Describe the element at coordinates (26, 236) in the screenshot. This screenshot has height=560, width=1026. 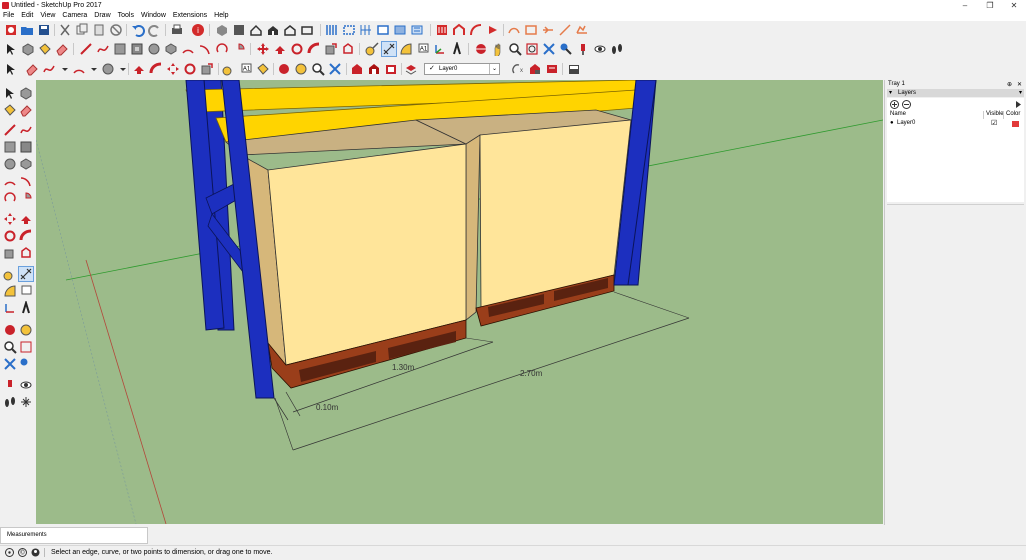
I see `follow-me-icon` at that location.